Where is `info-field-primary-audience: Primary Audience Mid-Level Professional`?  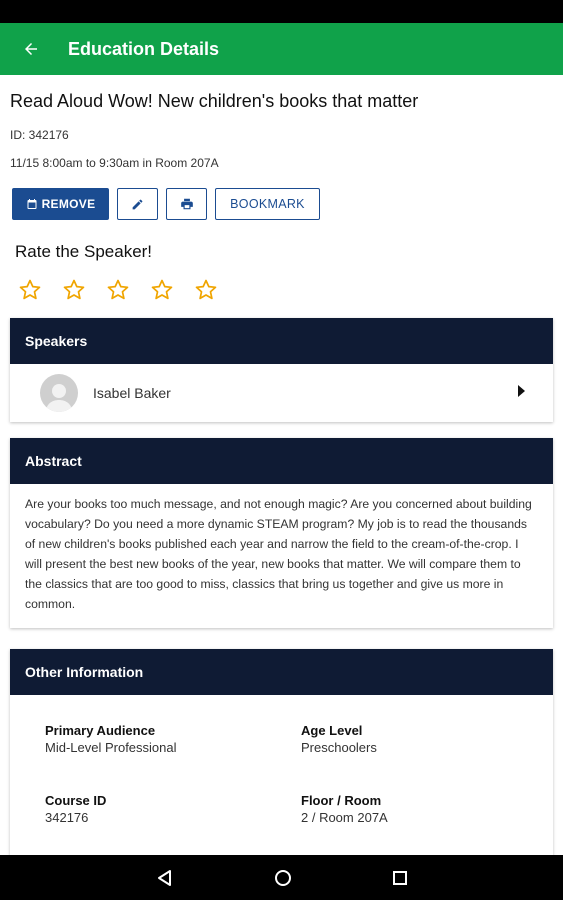
info-field-primary-audience: Primary Audience Mid-Level Professional is located at coordinates (111, 739).